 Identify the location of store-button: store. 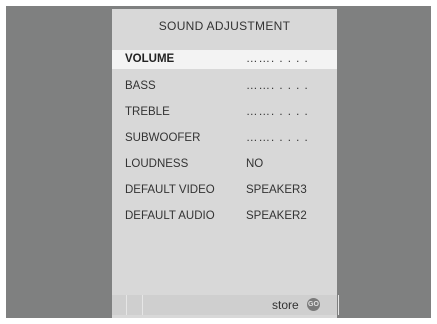
(285, 305).